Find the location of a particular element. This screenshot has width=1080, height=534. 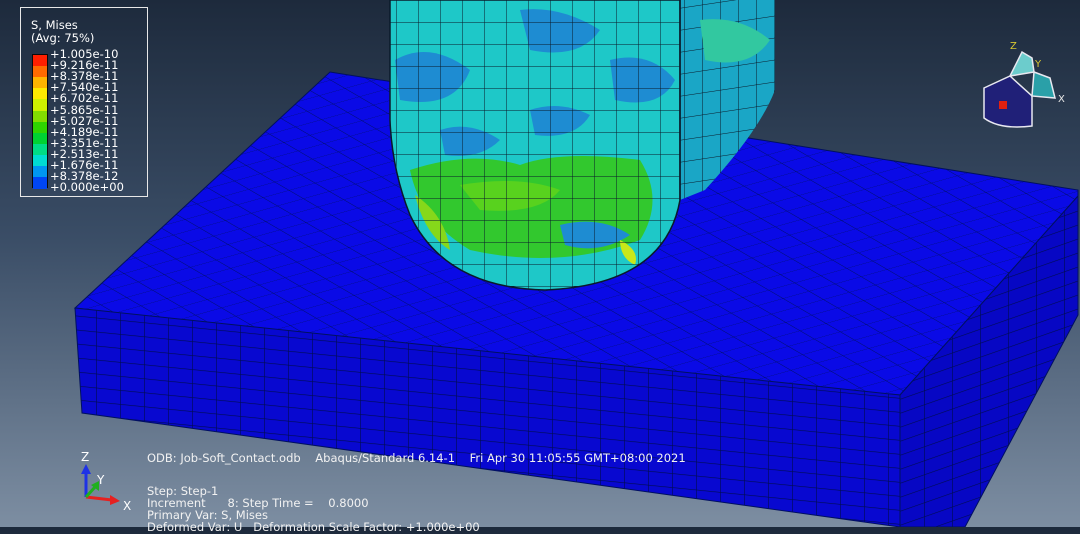

triad-z-label: Z is located at coordinates (85, 457).